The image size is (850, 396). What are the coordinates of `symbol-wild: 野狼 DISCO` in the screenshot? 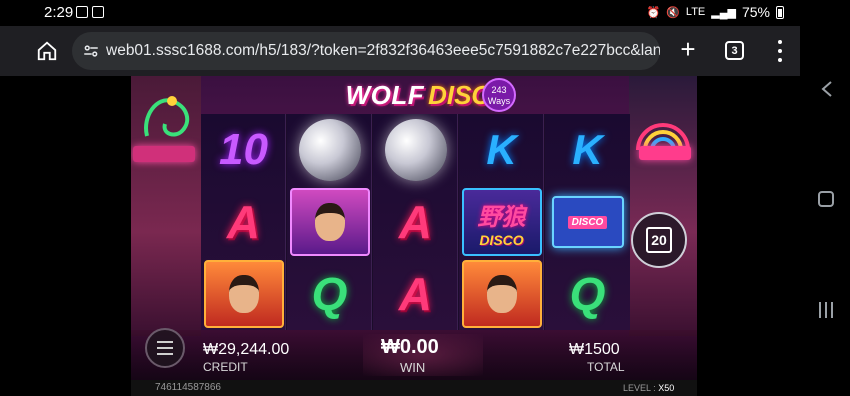 It's located at (501, 222).